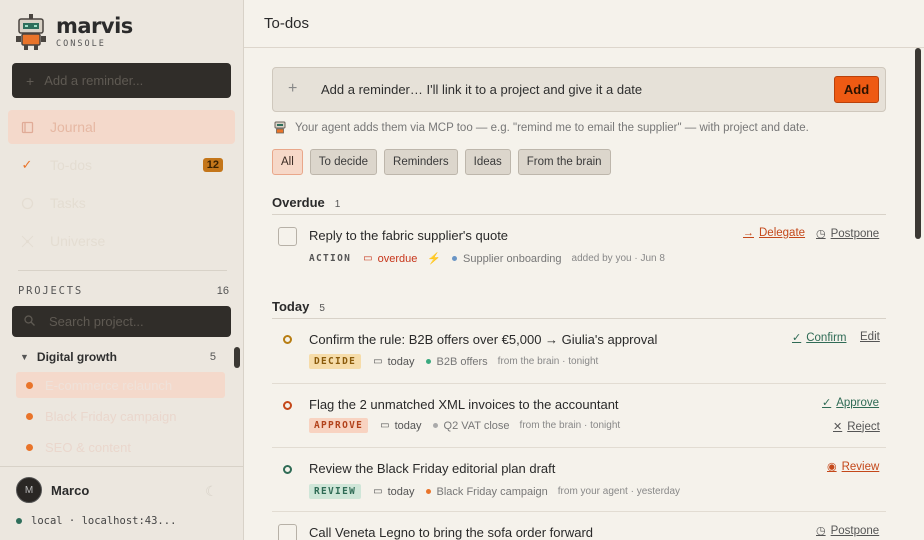 This screenshot has height=540, width=924. What do you see at coordinates (337, 204) in the screenshot?
I see `section-count: 1` at bounding box center [337, 204].